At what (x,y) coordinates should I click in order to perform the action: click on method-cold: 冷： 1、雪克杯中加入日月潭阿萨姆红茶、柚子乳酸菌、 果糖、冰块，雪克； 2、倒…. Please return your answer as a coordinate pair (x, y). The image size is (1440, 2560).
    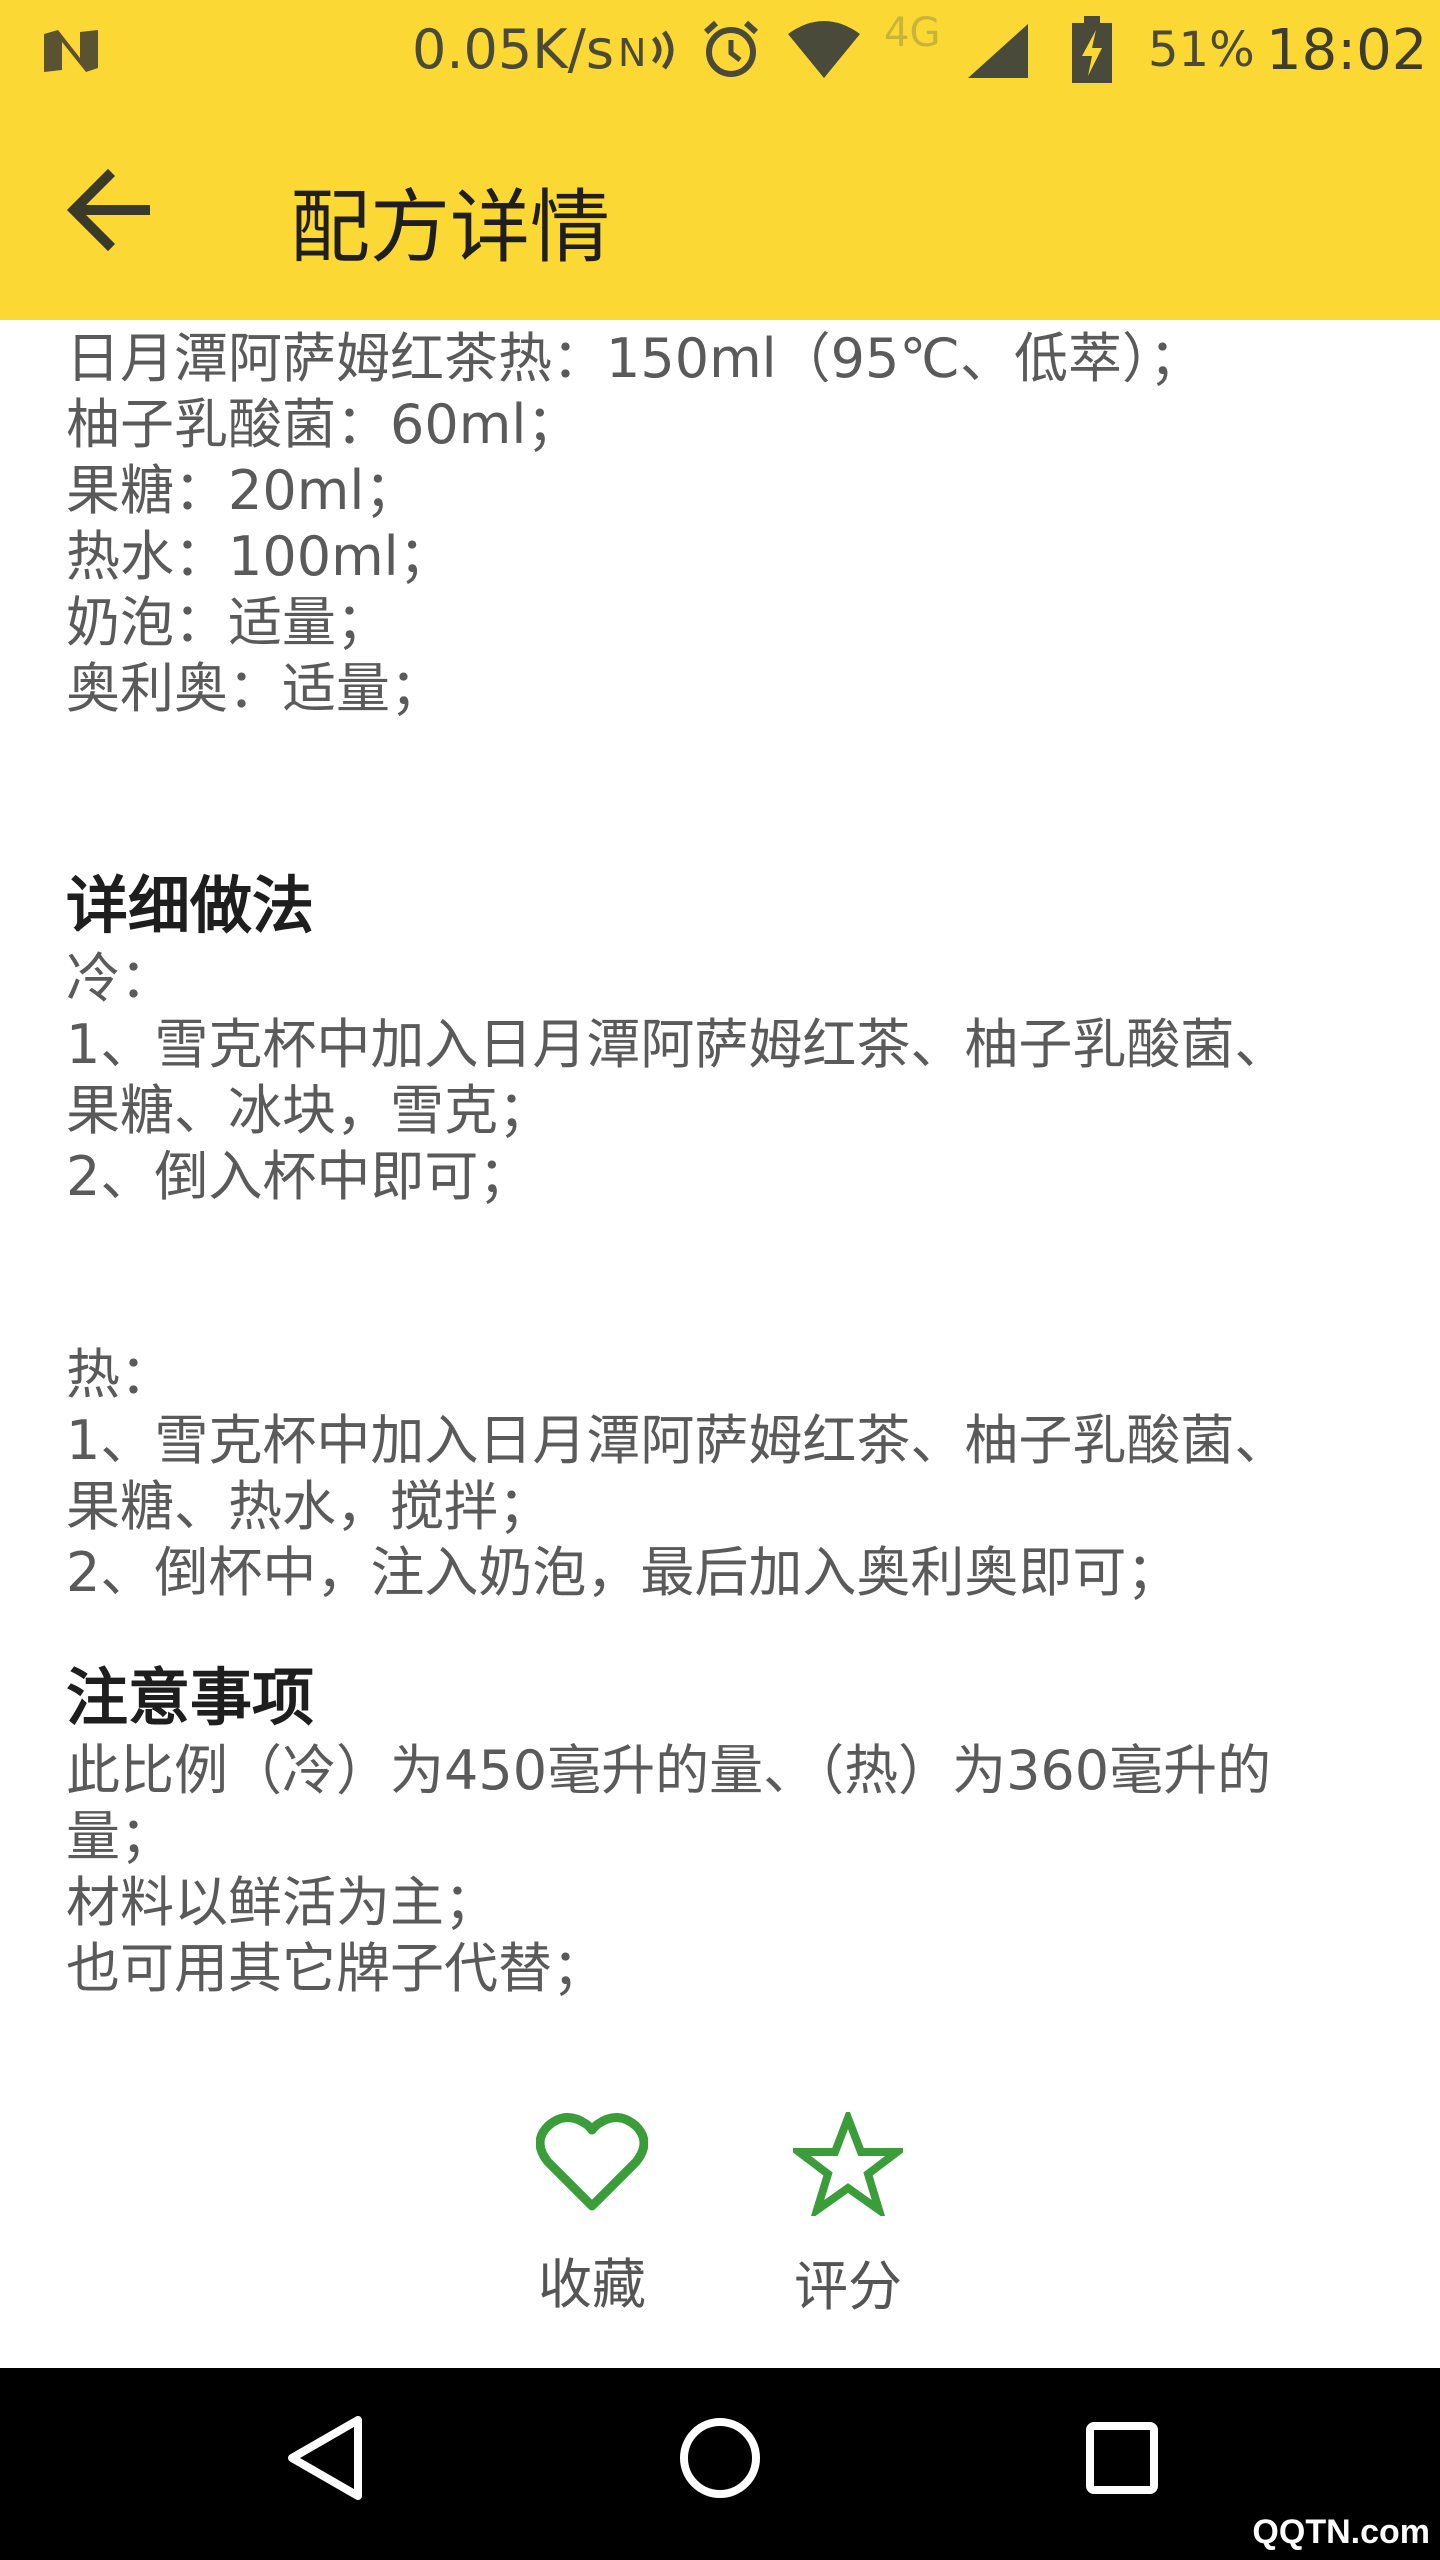
    Looking at the image, I should click on (726, 1078).